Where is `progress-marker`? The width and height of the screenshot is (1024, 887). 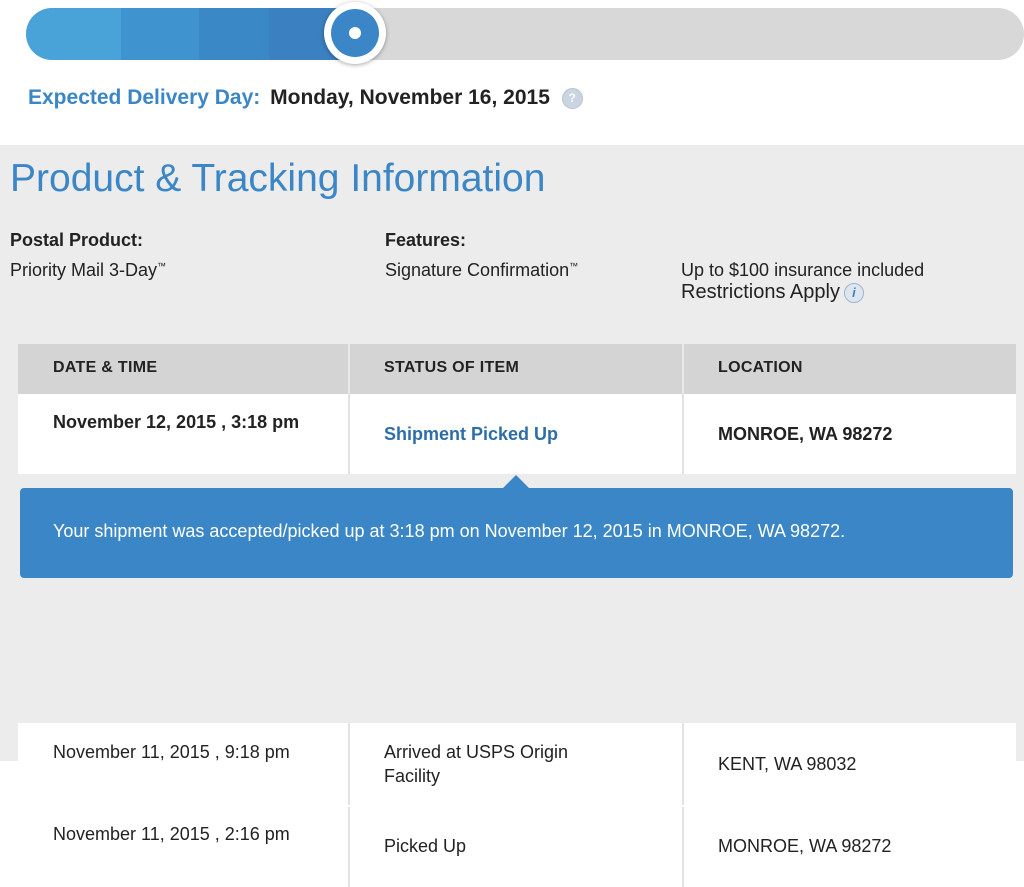
progress-marker is located at coordinates (355, 33).